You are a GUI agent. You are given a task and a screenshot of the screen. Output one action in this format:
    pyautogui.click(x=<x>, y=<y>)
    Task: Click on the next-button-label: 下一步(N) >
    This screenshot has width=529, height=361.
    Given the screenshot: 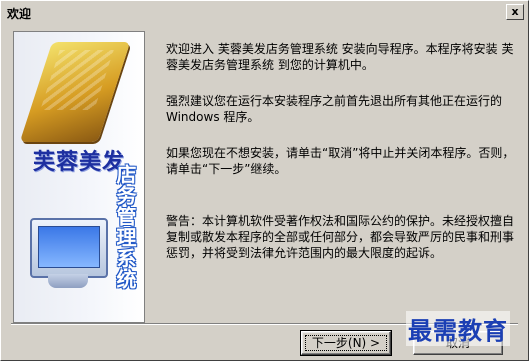 What is the action you would take?
    pyautogui.click(x=346, y=343)
    